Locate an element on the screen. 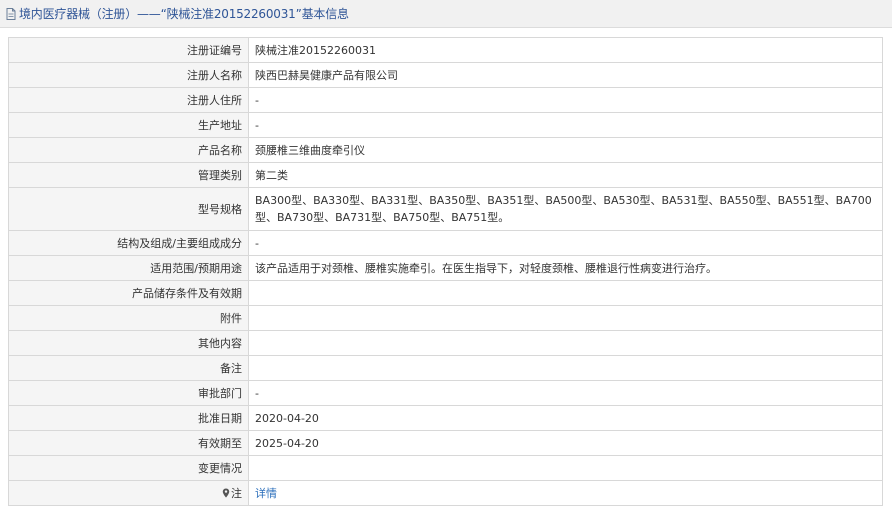  page-title: 境内医疗器械（注册）——“陕械注准20152260031”基本信息 is located at coordinates (184, 14).